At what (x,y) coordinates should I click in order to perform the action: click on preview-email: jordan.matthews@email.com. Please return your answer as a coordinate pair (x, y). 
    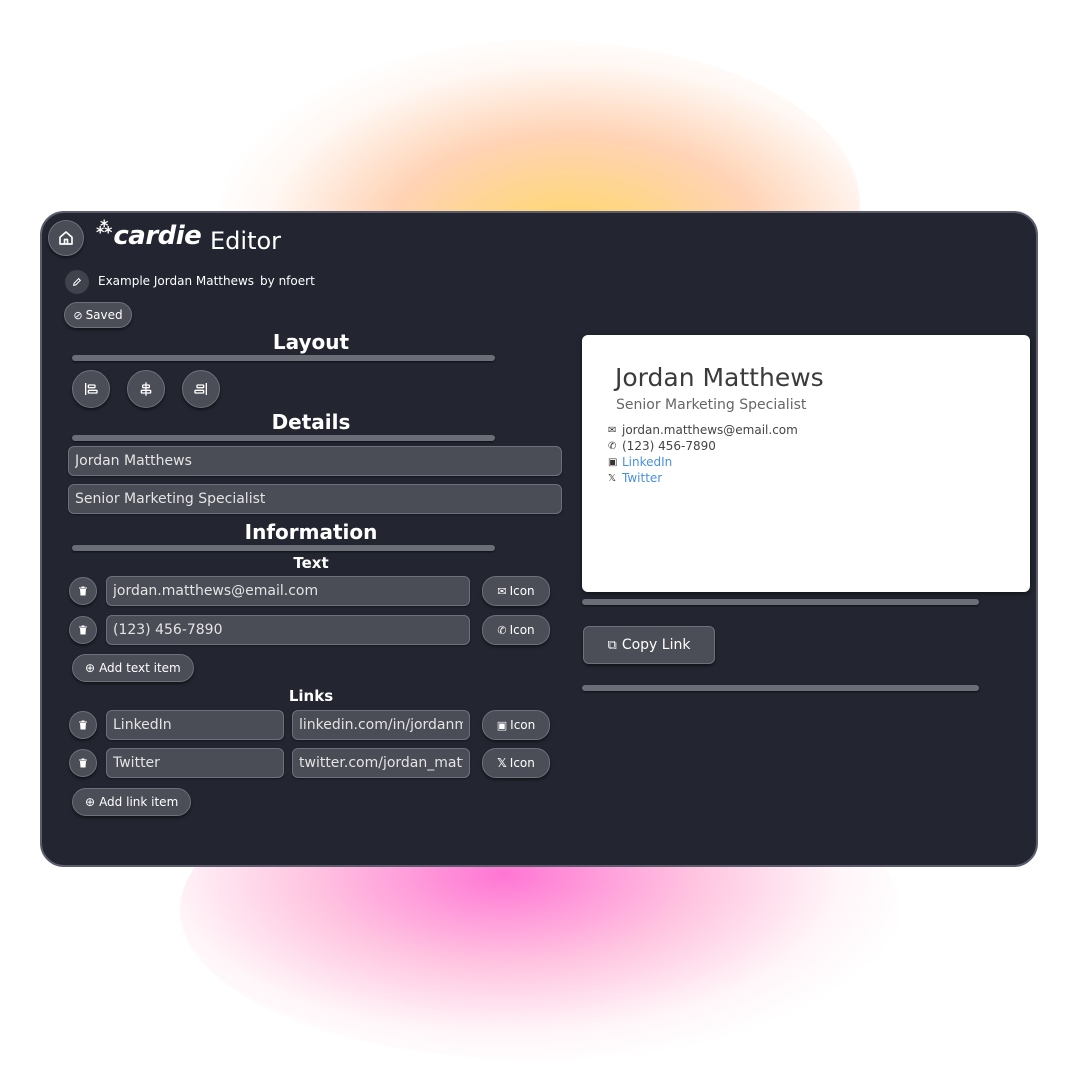
    Looking at the image, I should click on (710, 430).